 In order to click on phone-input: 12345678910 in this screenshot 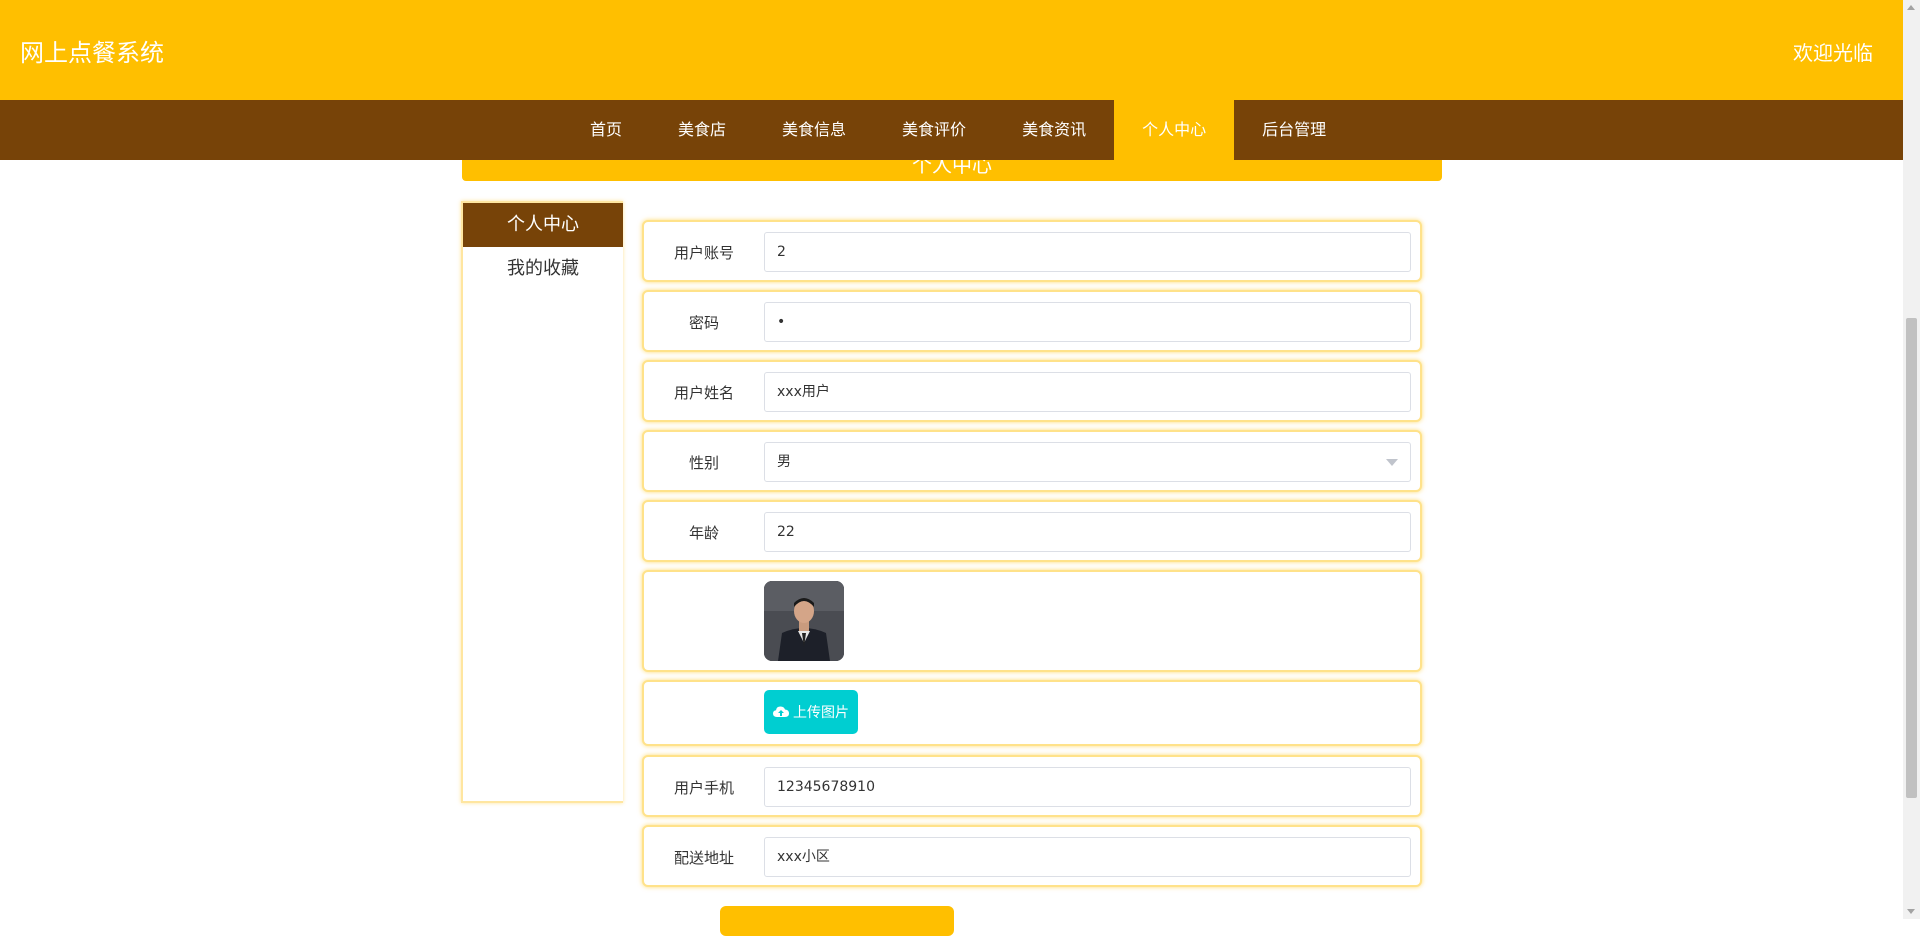, I will do `click(1087, 787)`.